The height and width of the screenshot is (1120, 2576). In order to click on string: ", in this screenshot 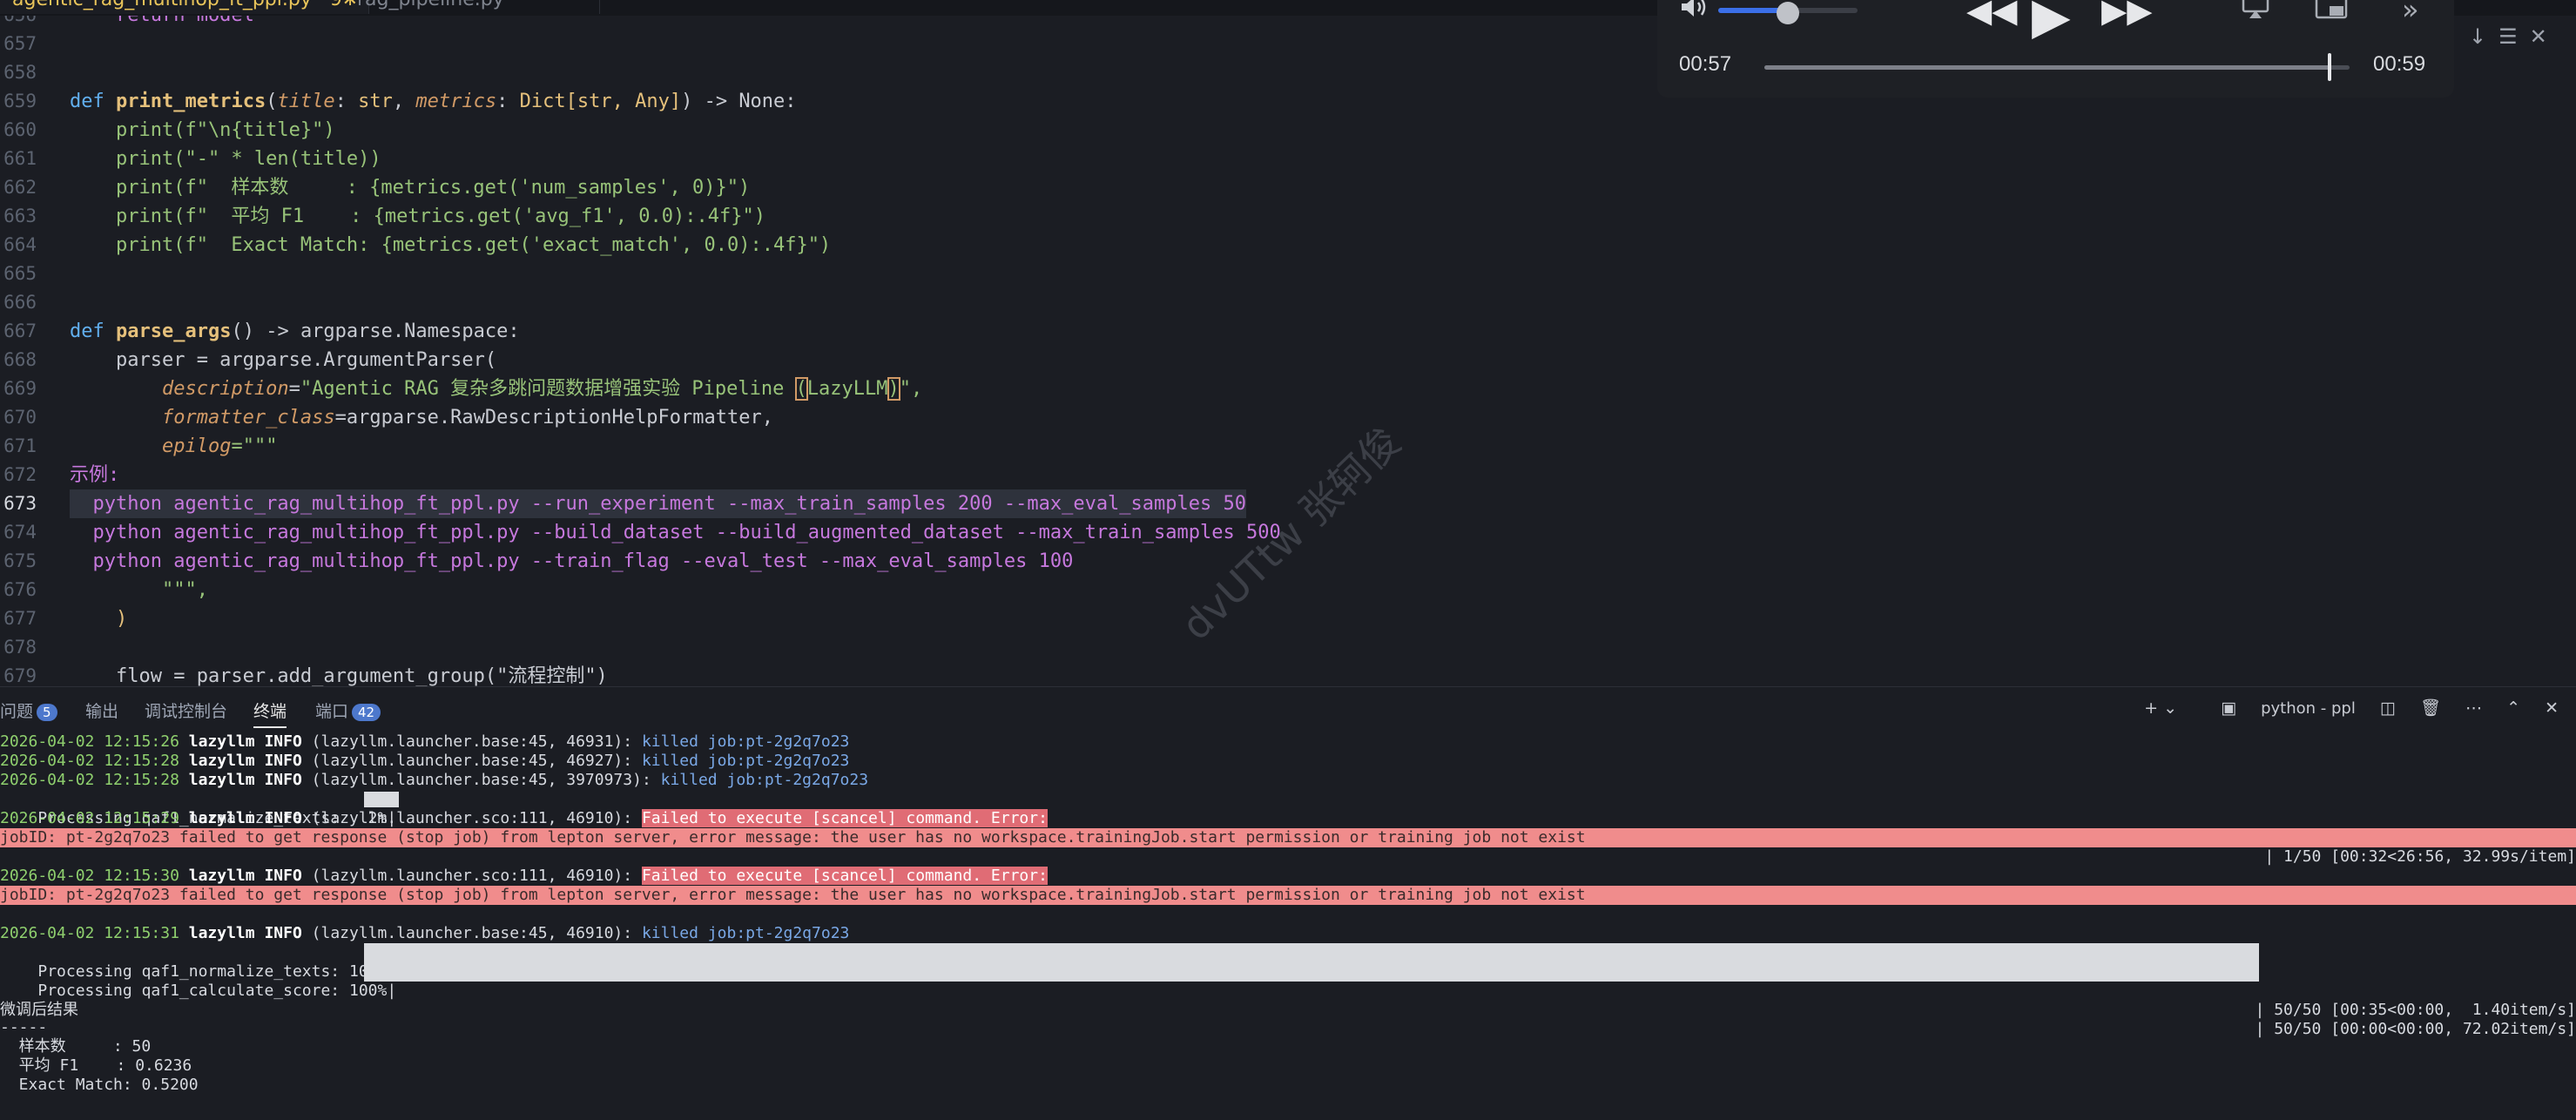, I will do `click(911, 389)`.